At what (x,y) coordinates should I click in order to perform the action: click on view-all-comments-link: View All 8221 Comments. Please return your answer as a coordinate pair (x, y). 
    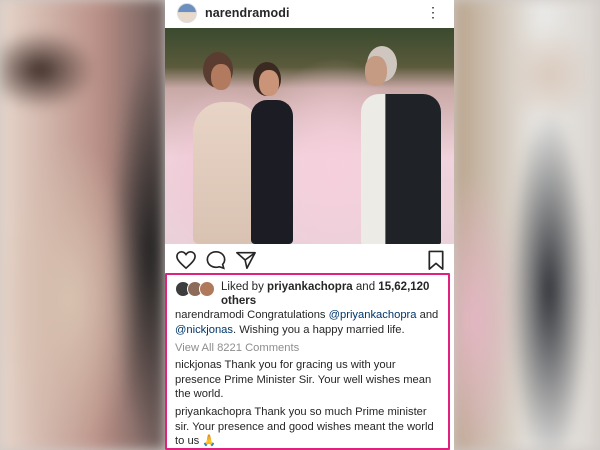
    Looking at the image, I should click on (309, 348).